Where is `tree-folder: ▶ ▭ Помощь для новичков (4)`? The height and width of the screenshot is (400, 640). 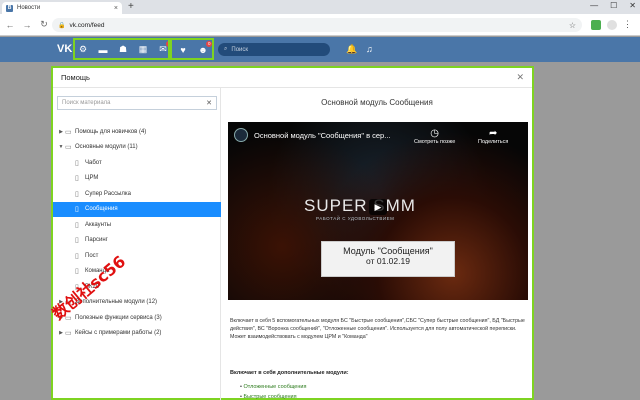 tree-folder: ▶ ▭ Помощь для новичков (4) is located at coordinates (137, 132).